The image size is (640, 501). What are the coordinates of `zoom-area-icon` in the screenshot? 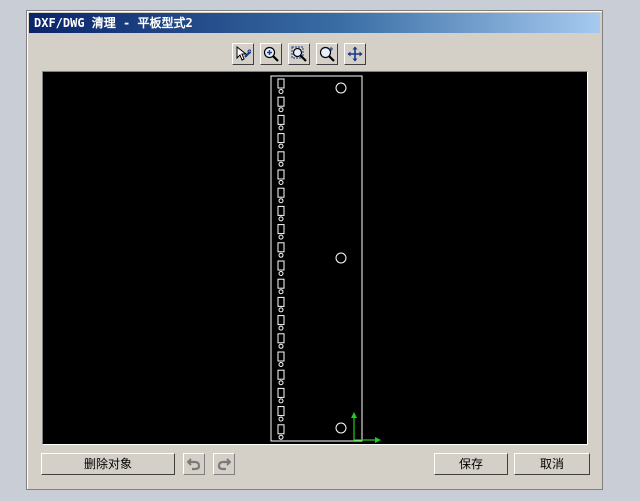 It's located at (327, 54).